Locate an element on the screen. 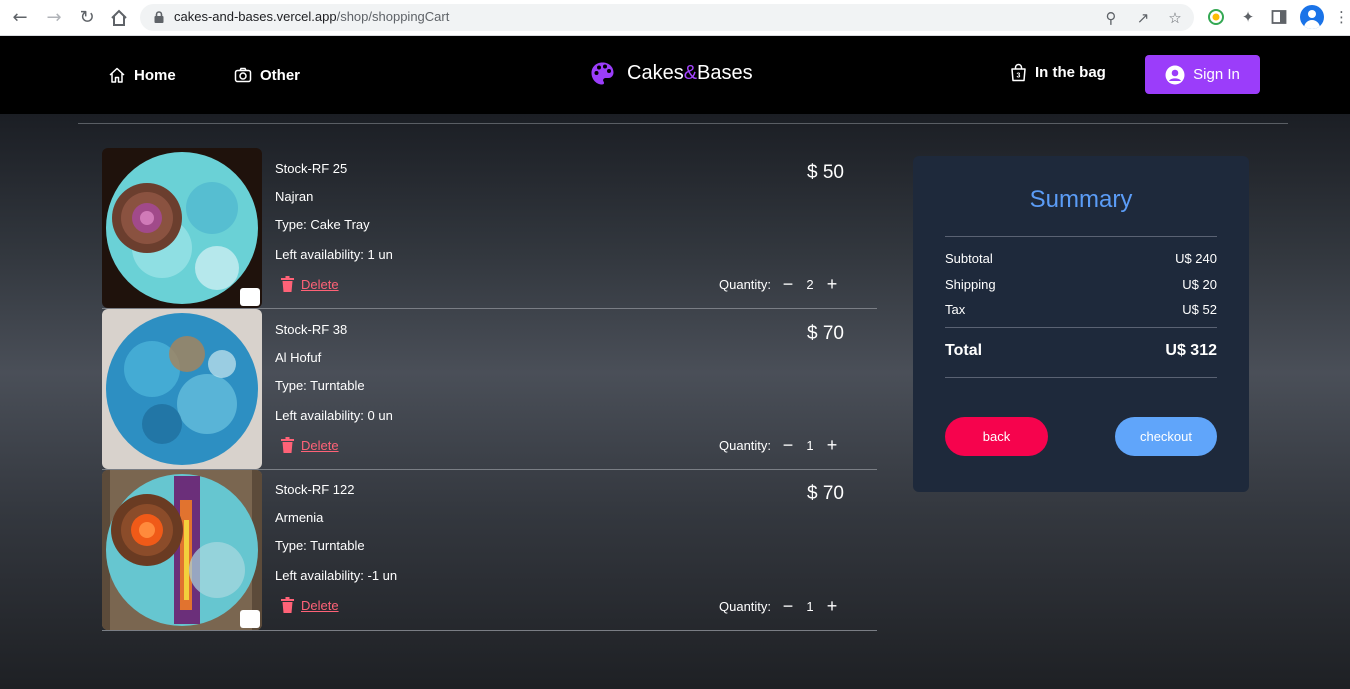 The height and width of the screenshot is (689, 1350). house-icon is located at coordinates (117, 75).